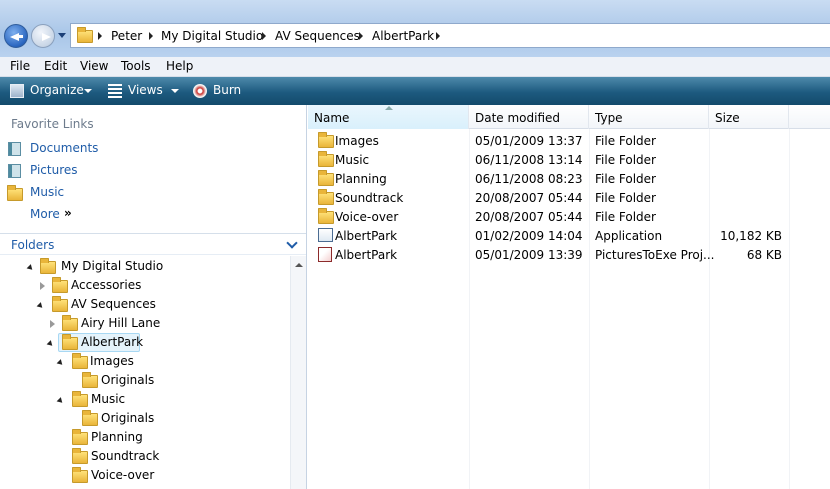  What do you see at coordinates (569, 159) in the screenshot?
I see `file-row: Music 06/11/2008 13:14 File Folder` at bounding box center [569, 159].